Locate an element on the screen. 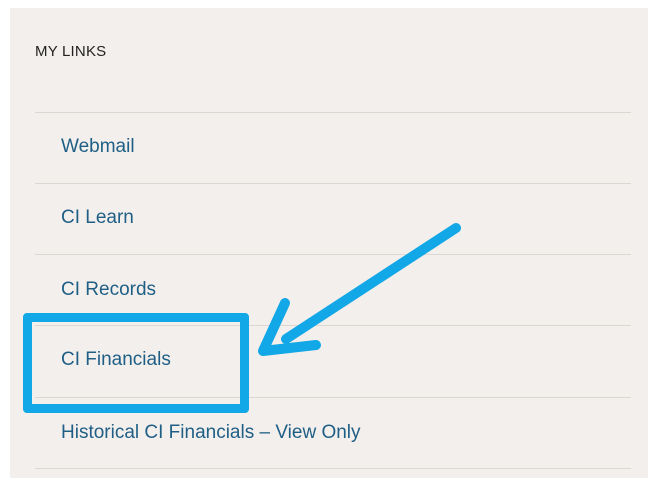  link-webmail: Webmail is located at coordinates (98, 147).